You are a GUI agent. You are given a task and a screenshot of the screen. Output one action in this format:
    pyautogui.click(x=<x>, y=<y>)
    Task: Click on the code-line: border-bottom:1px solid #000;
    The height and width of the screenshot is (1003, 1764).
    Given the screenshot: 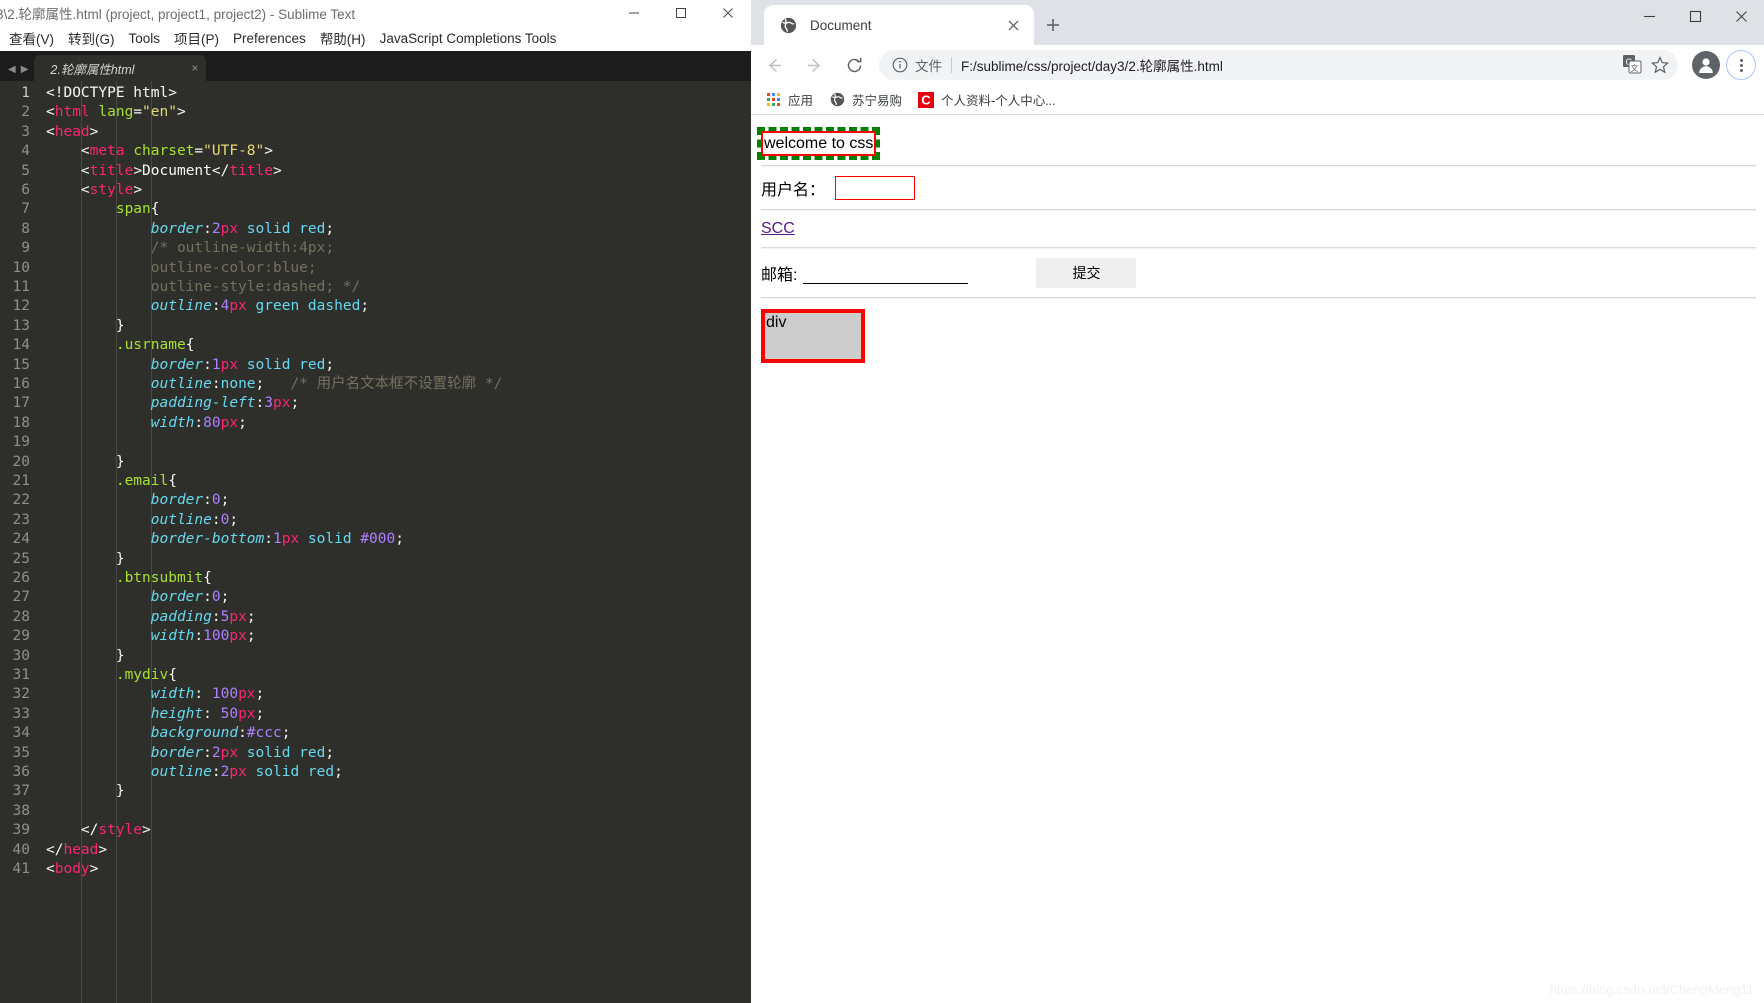 What is the action you would take?
    pyautogui.click(x=225, y=539)
    